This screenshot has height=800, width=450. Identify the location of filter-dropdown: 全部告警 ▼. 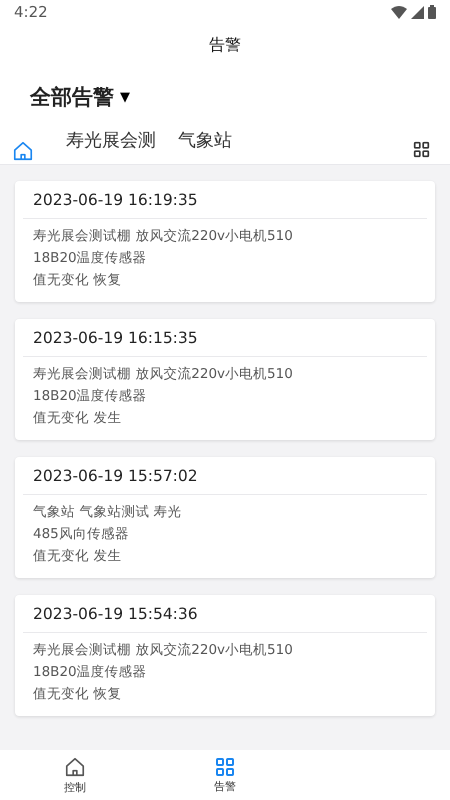
(80, 97).